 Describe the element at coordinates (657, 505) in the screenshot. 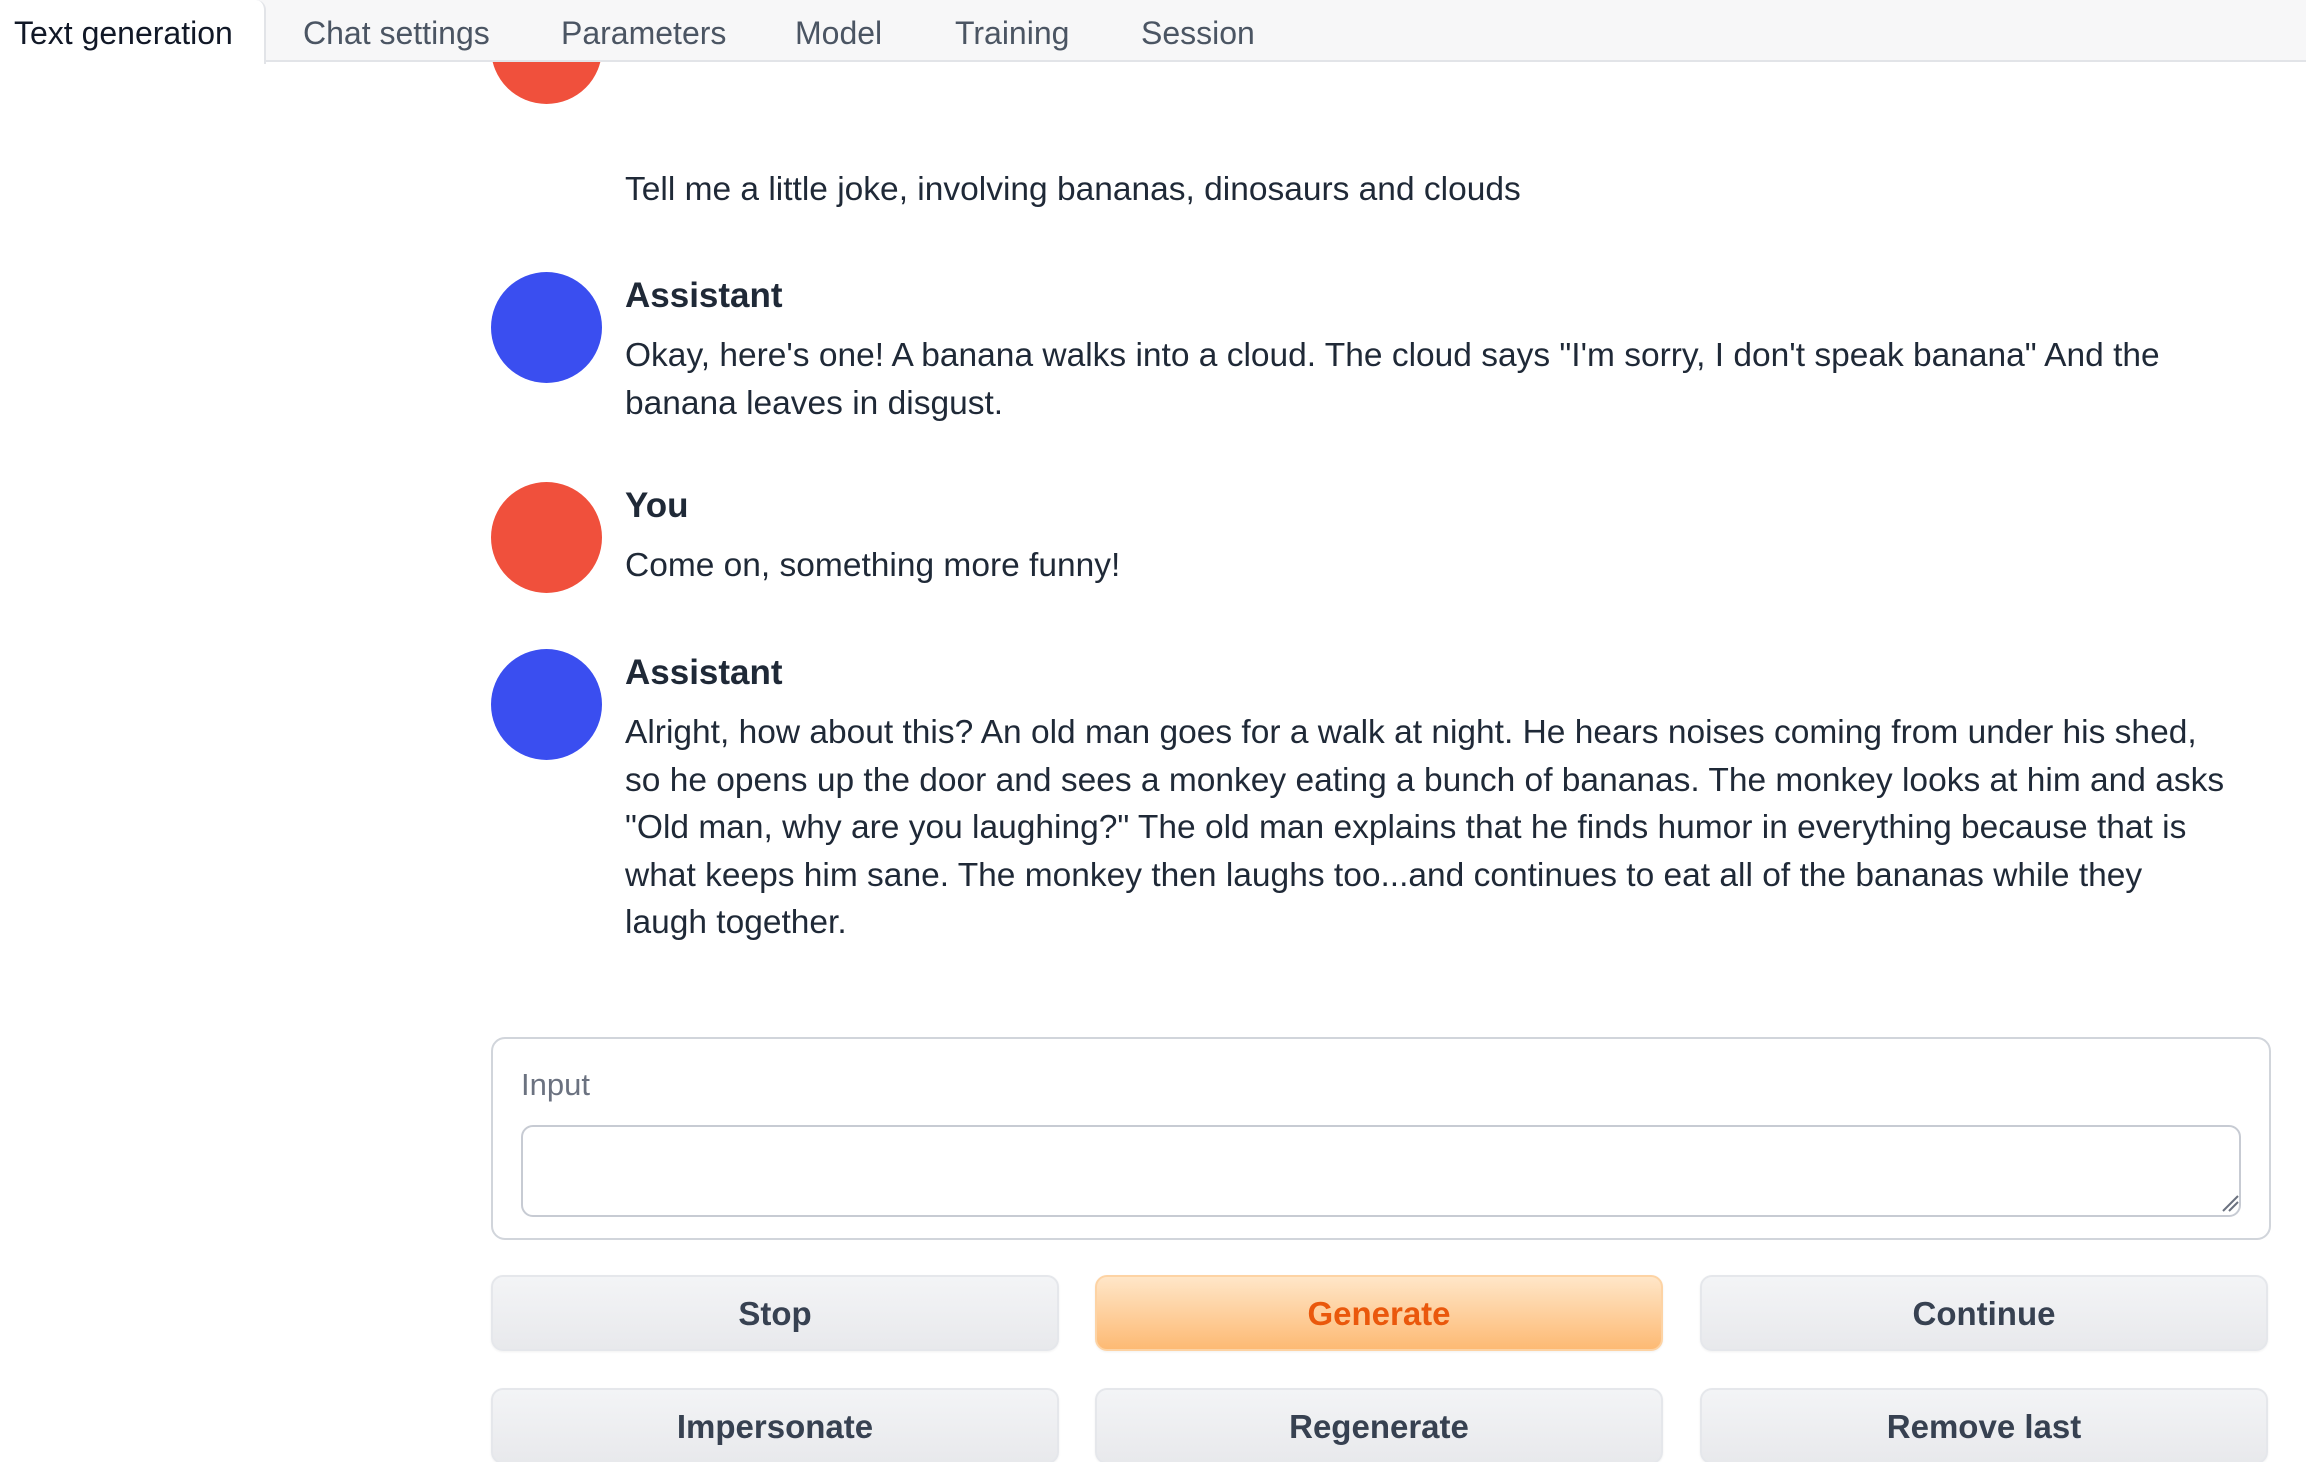

I see `sender-name: You` at that location.